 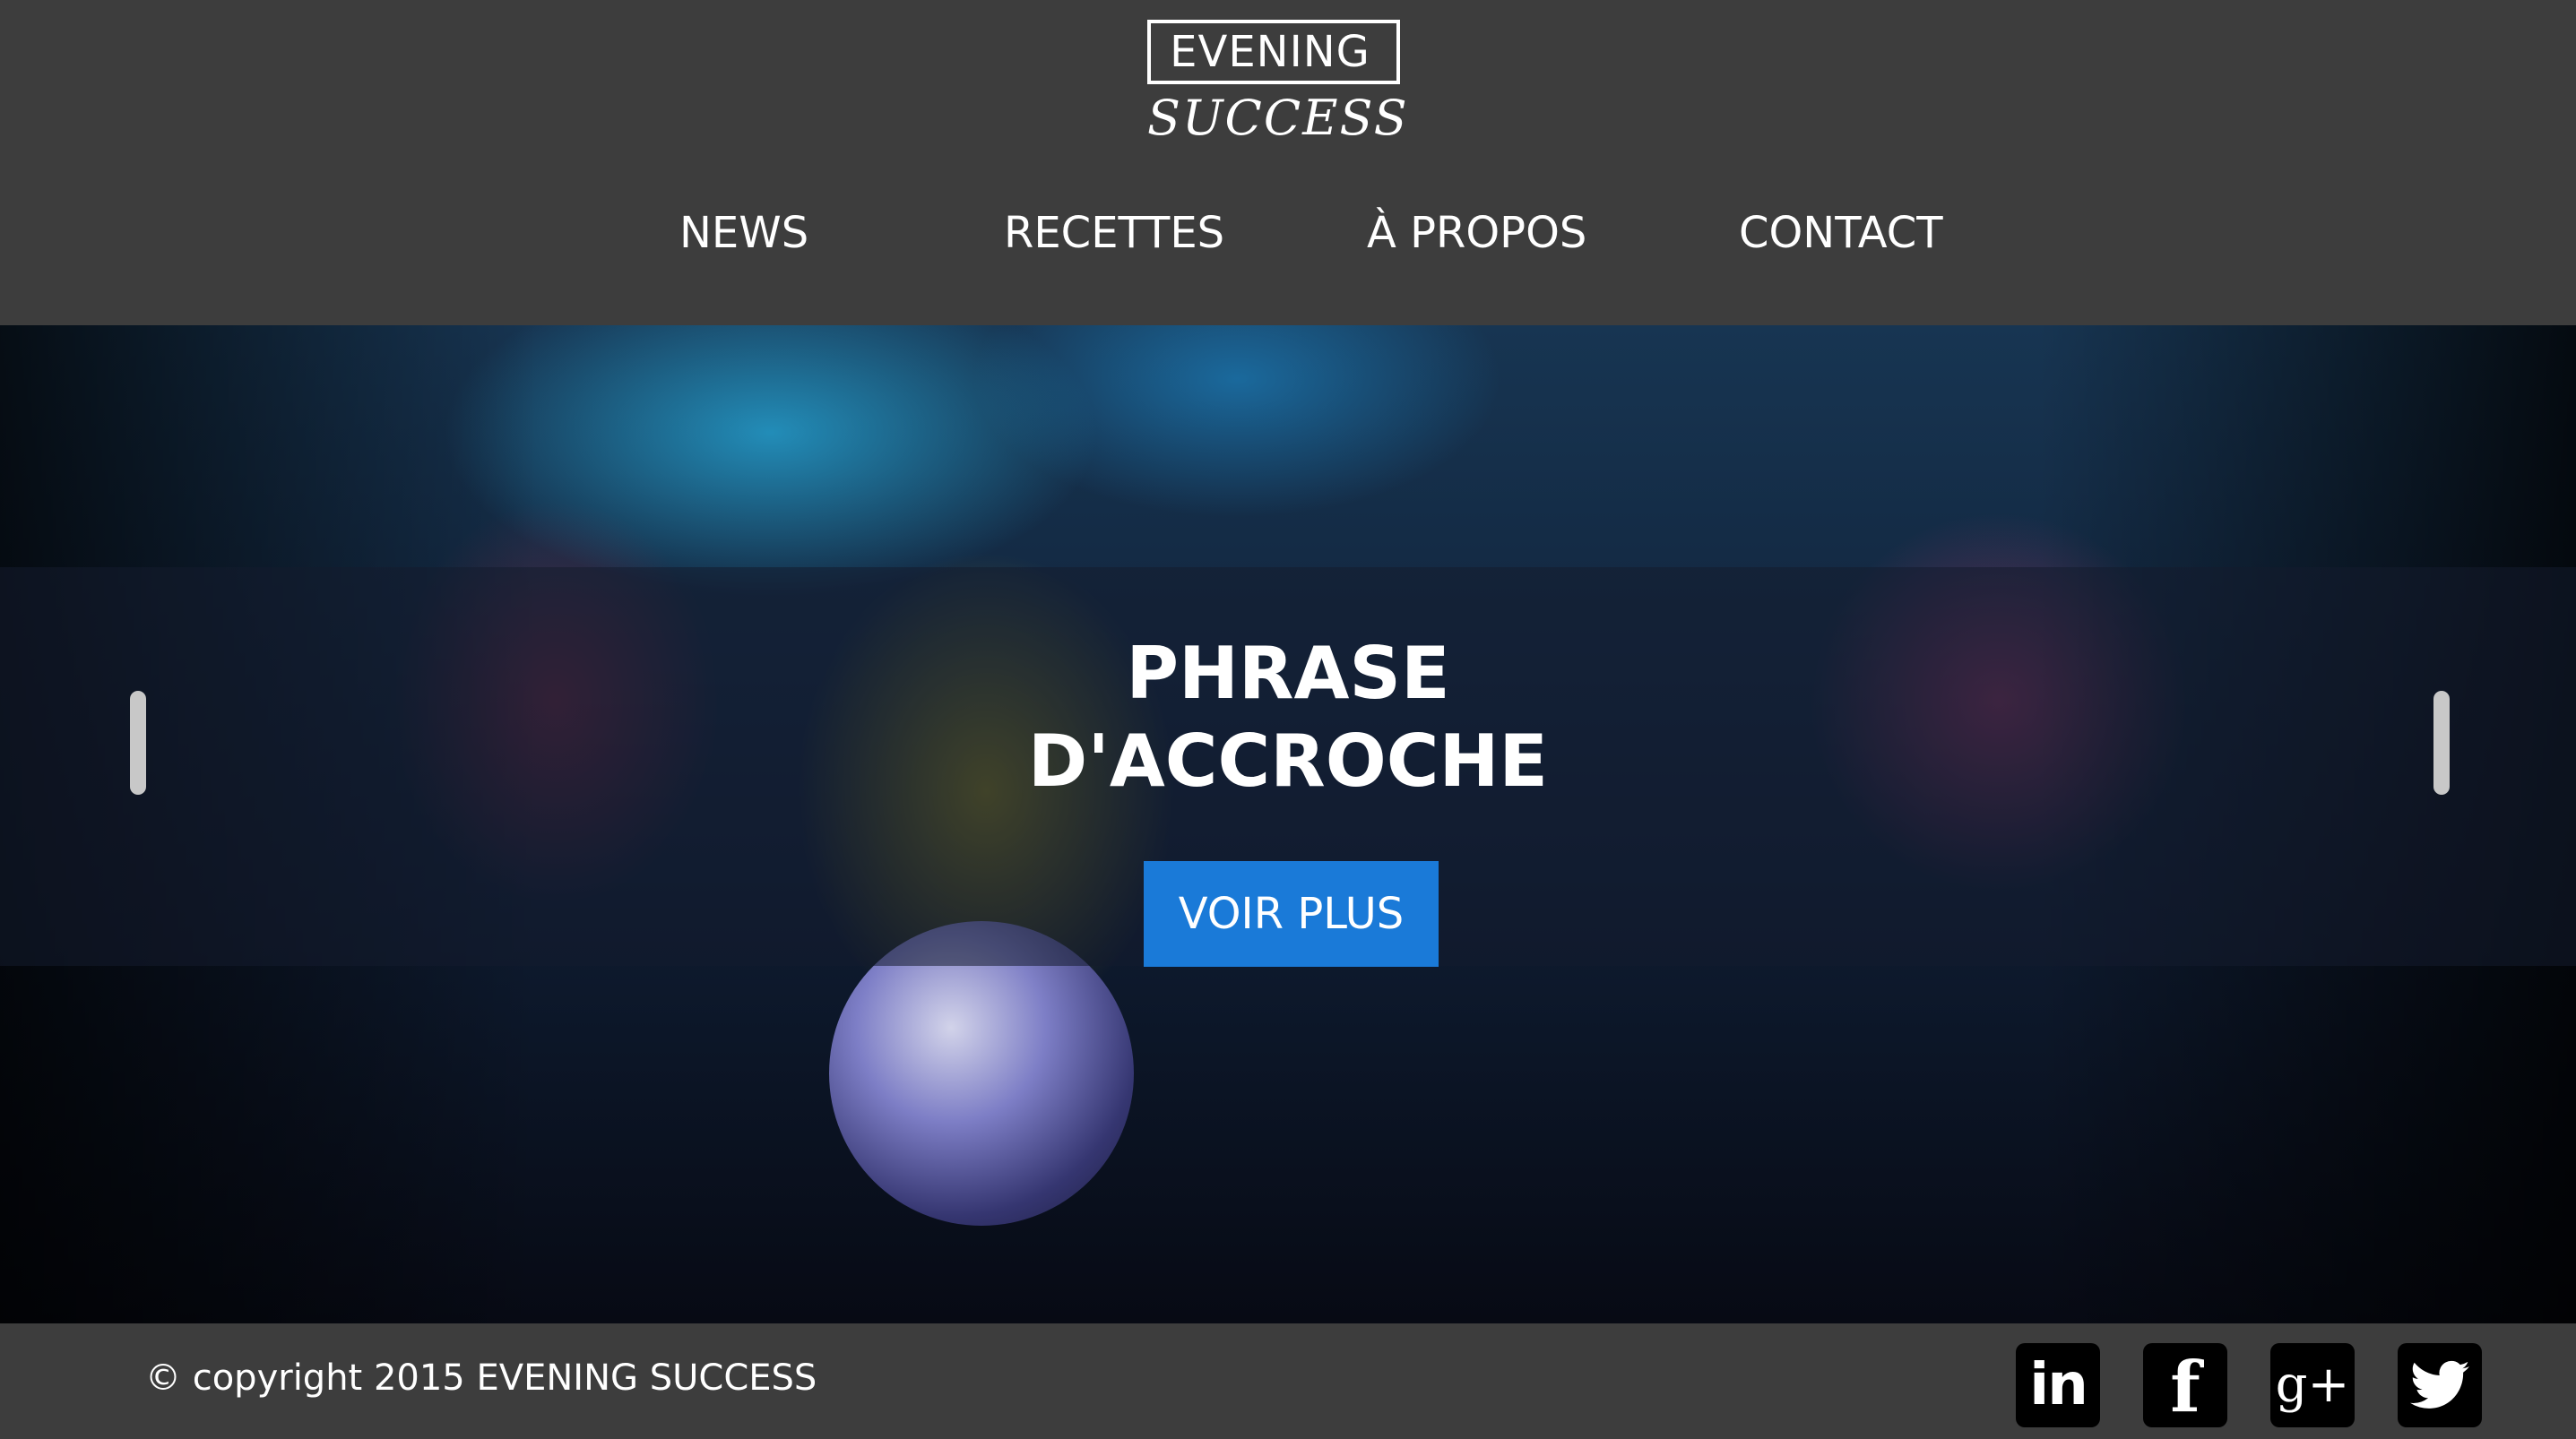 I want to click on twitter-icon, so click(x=2440, y=1385).